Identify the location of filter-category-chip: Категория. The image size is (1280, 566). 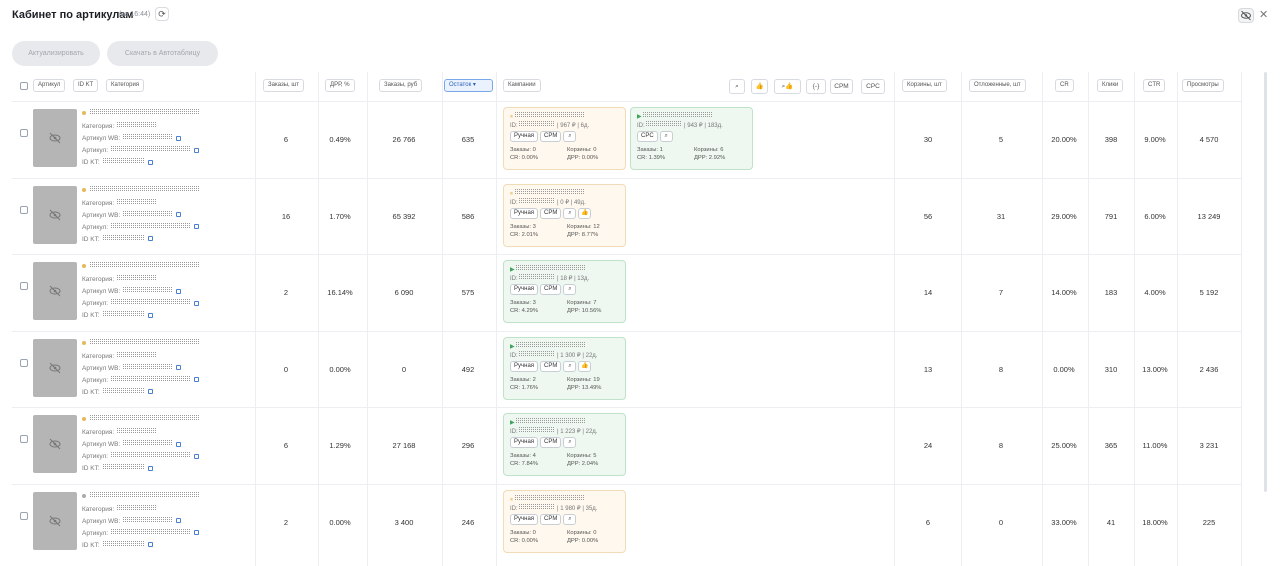
(125, 85).